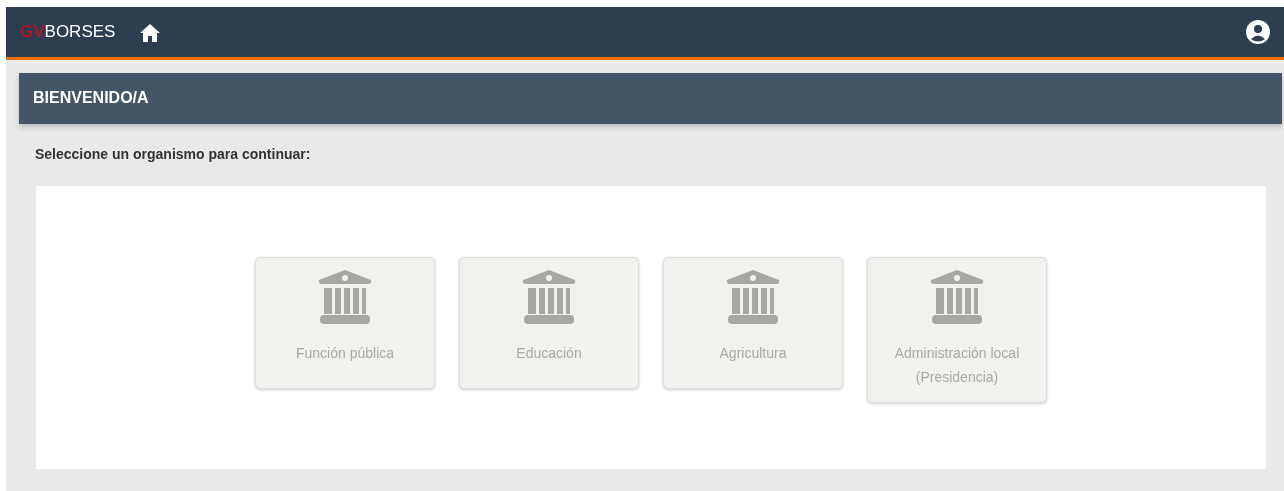 The width and height of the screenshot is (1284, 491). Describe the element at coordinates (957, 330) in the screenshot. I see `organism-button: Administración local (Presidencia)` at that location.